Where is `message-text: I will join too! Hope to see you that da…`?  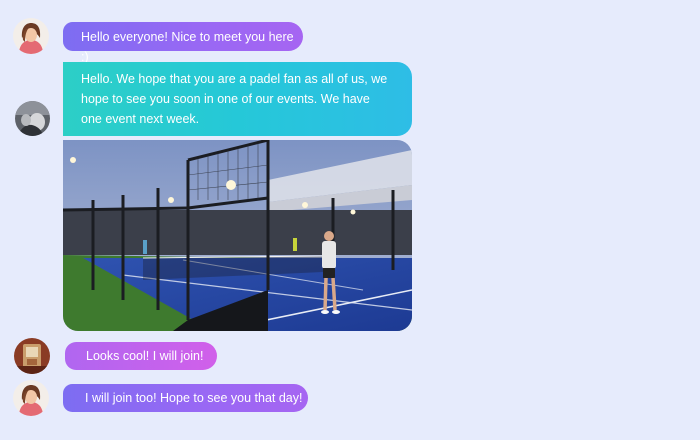
message-text: I will join too! Hope to see you that da… is located at coordinates (194, 398).